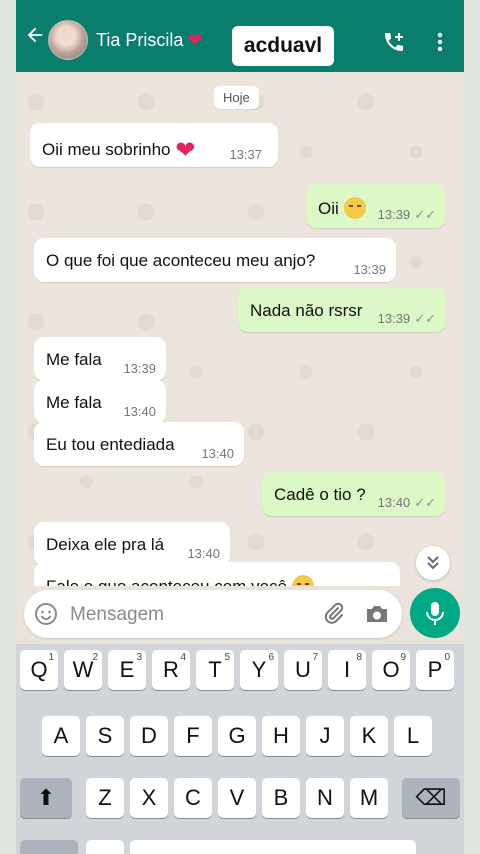 This screenshot has width=480, height=854. What do you see at coordinates (35, 35) in the screenshot?
I see `back-arrow-icon` at bounding box center [35, 35].